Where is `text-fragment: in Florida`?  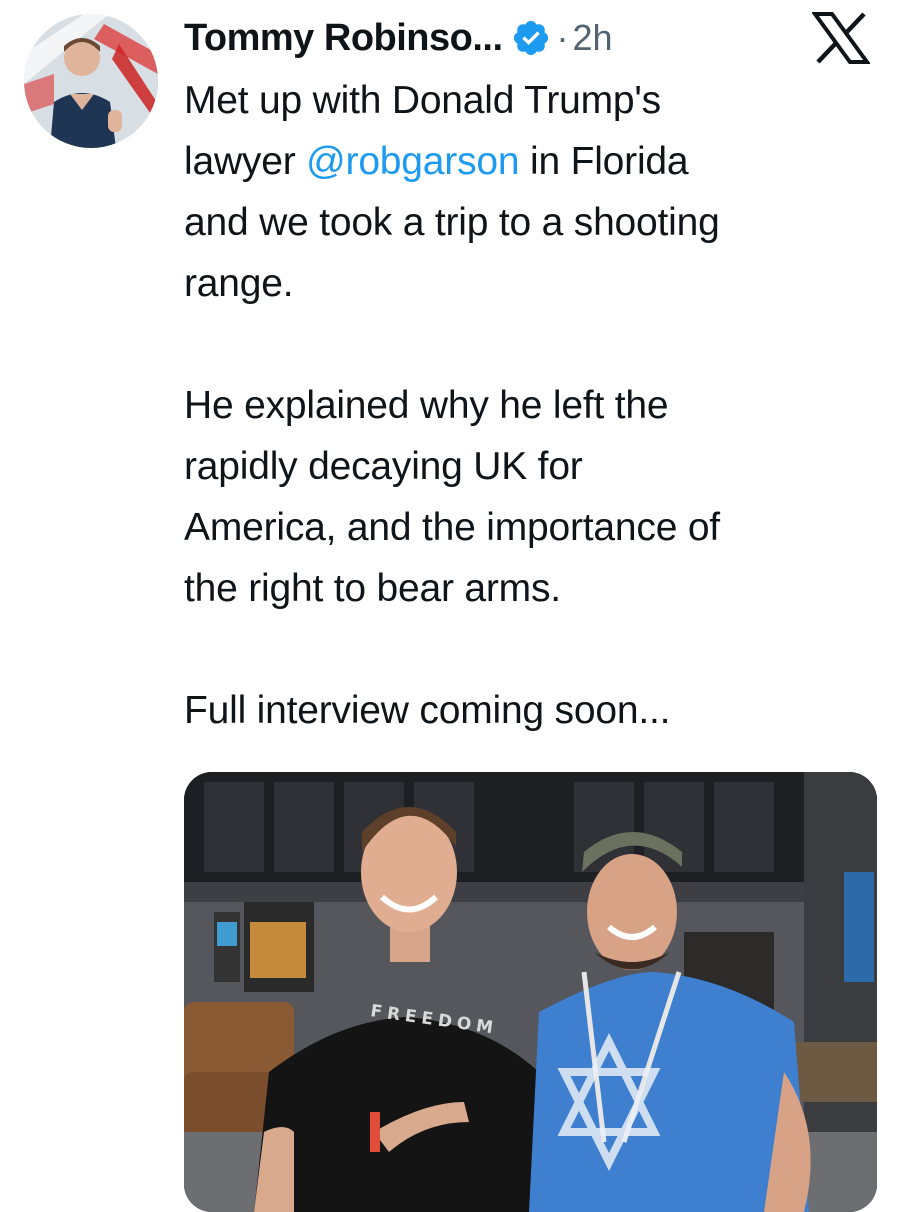 text-fragment: in Florida is located at coordinates (604, 161).